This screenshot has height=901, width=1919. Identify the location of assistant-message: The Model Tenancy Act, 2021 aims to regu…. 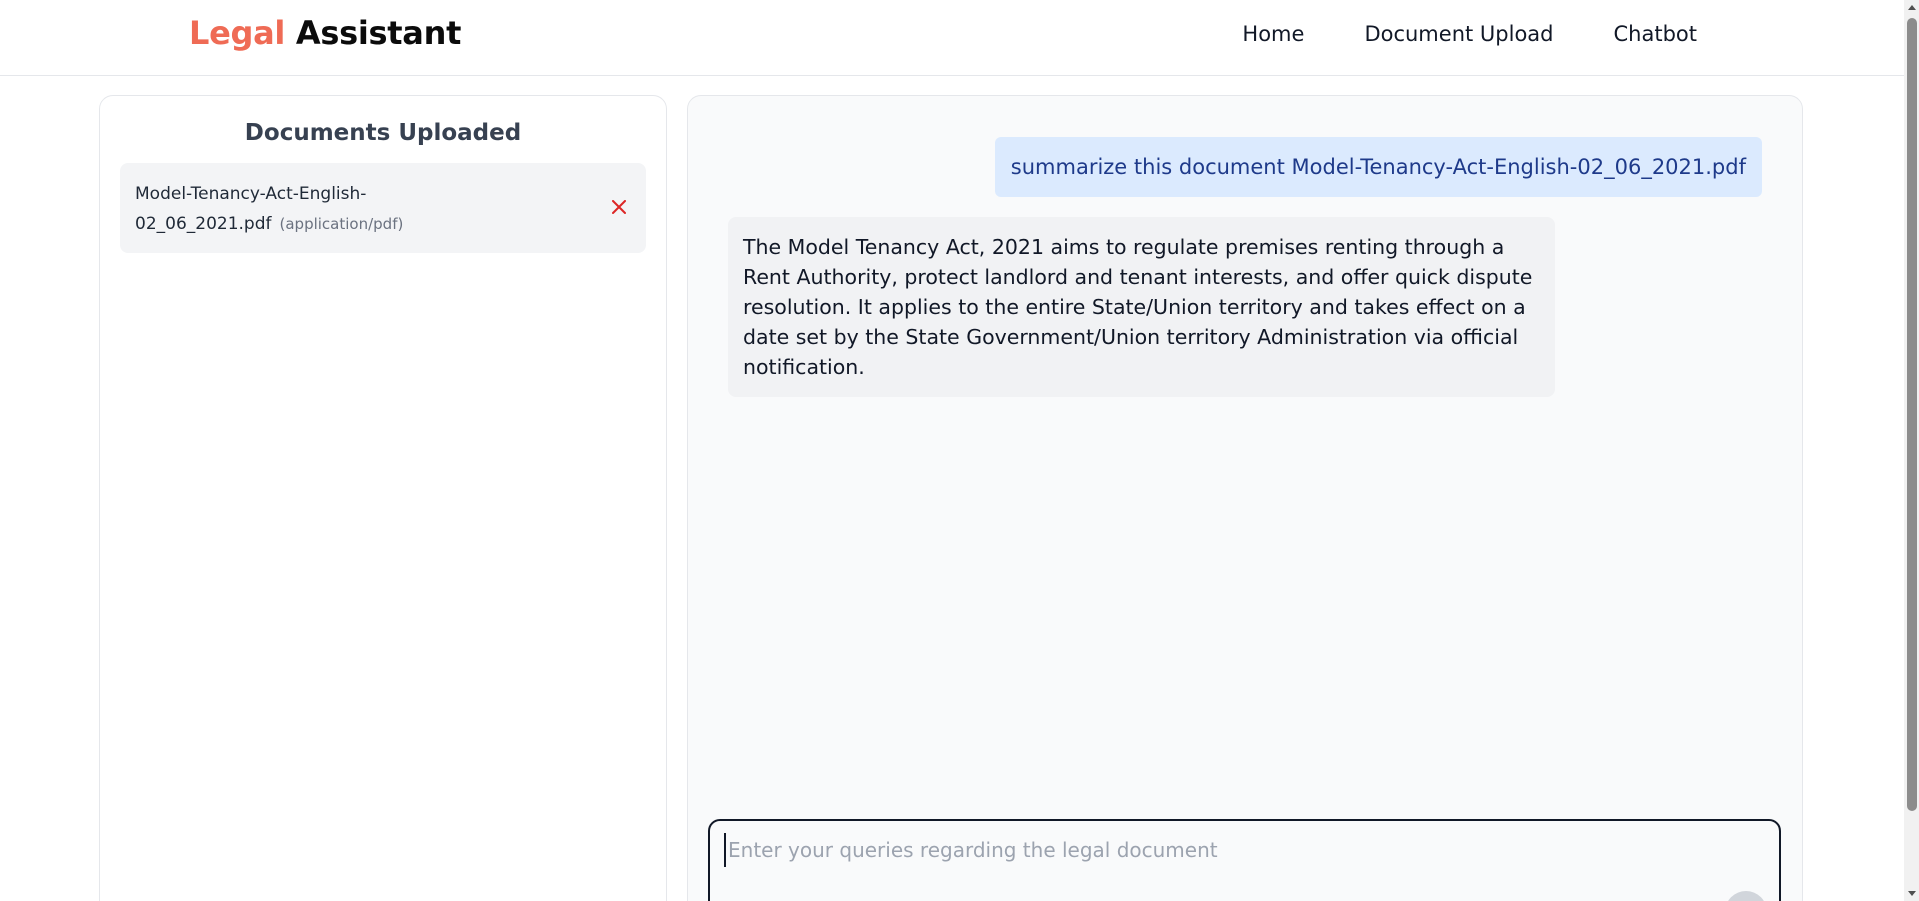
(1141, 307).